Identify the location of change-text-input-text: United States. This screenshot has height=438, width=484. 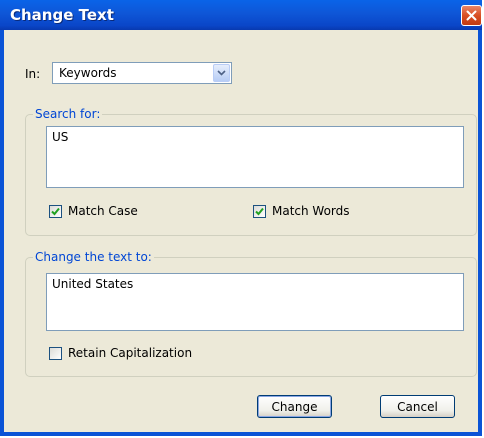
(93, 284).